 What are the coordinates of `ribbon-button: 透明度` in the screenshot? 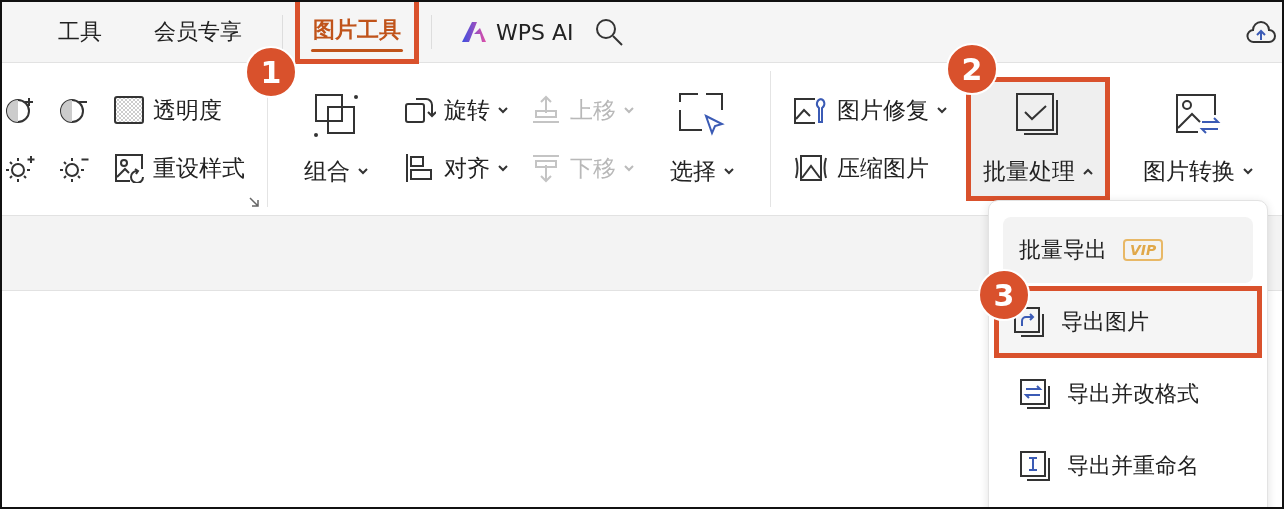 It's located at (179, 110).